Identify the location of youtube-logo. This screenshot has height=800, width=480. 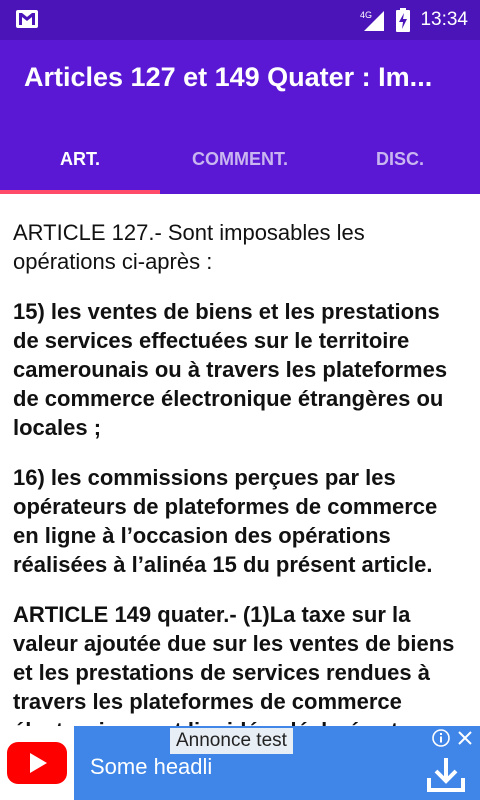
(37, 763).